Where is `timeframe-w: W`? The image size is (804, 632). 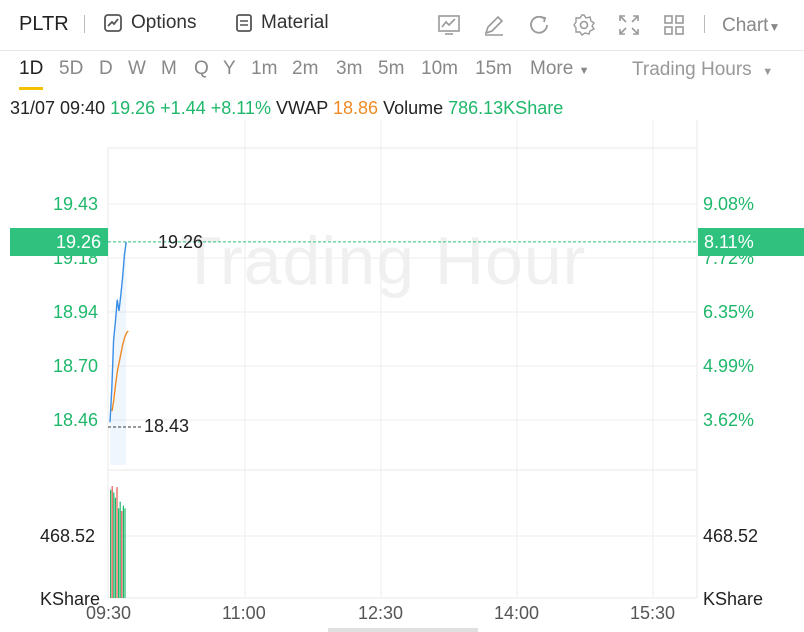 timeframe-w: W is located at coordinates (137, 69).